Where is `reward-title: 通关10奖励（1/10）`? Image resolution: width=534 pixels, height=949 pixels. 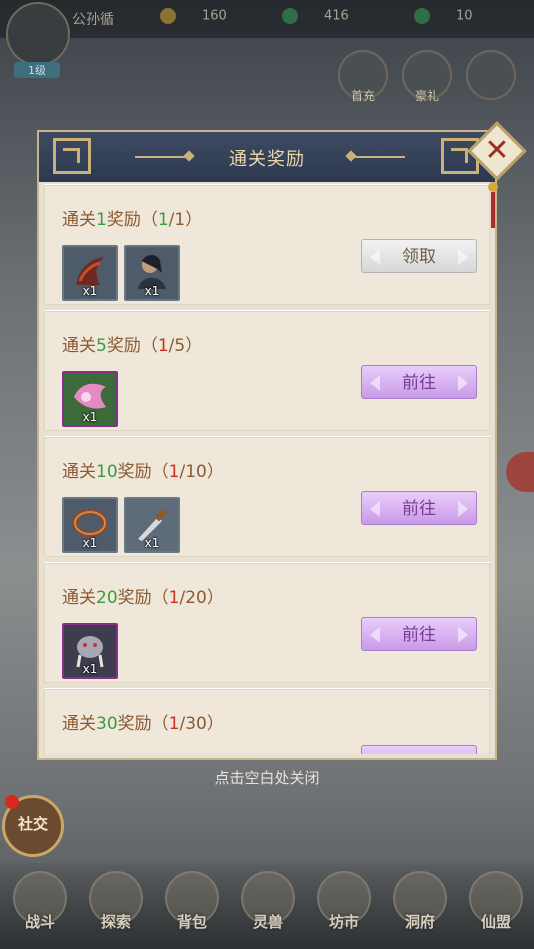 reward-title: 通关10奖励（1/10） is located at coordinates (143, 472).